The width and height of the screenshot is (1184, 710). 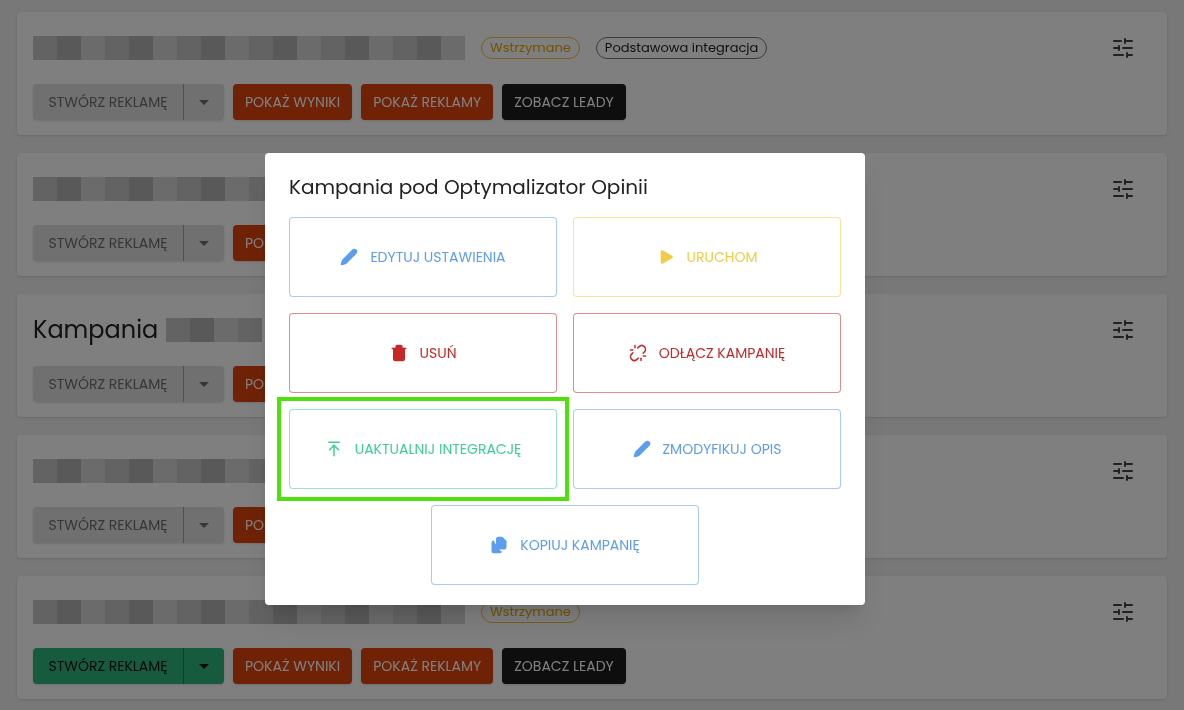 What do you see at coordinates (423, 449) in the screenshot?
I see `dialog-action-button: UAKTUALNIJ INTEGRACJĘ` at bounding box center [423, 449].